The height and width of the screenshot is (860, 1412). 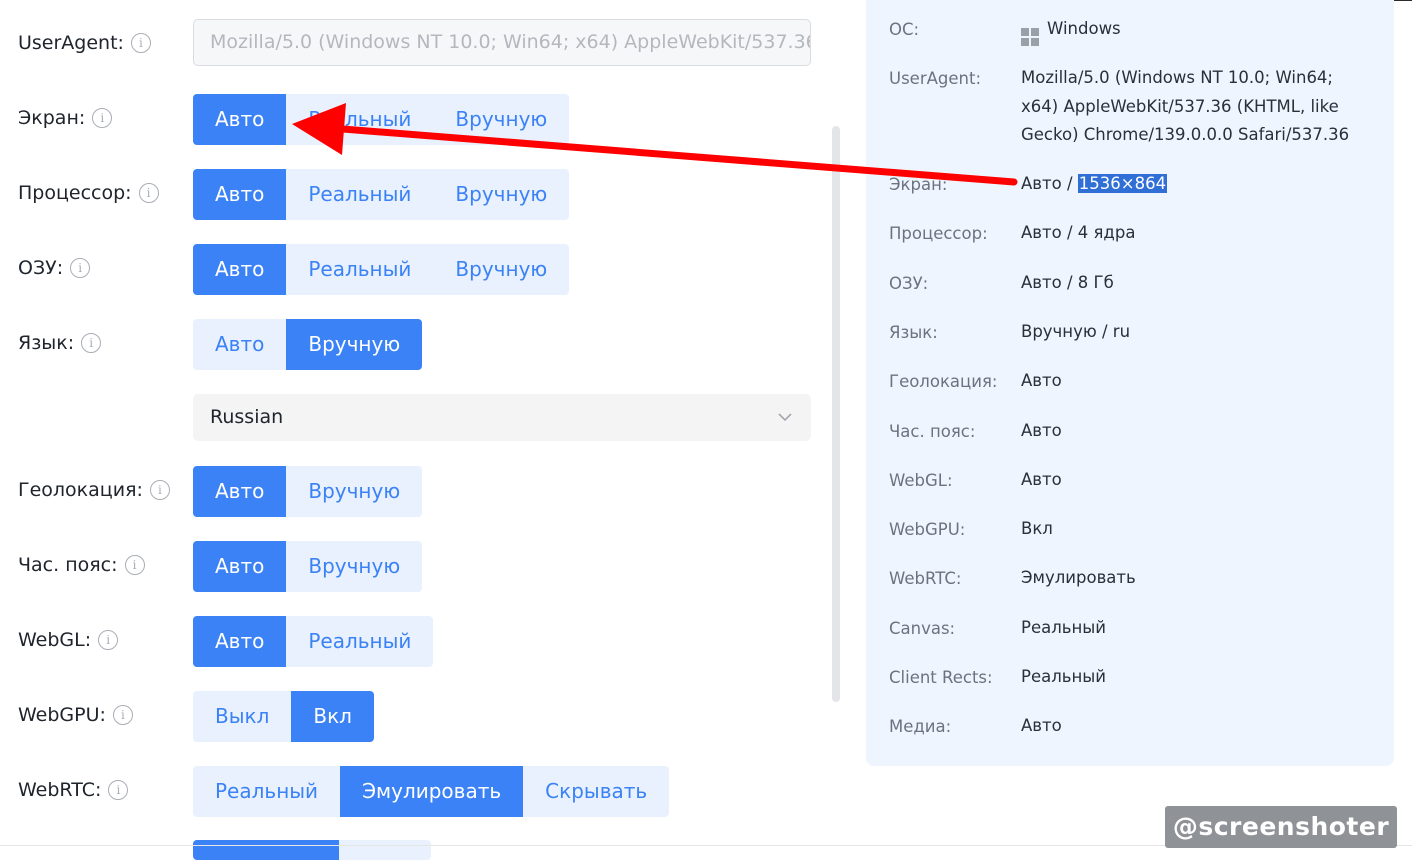 I want to click on webrtc-toggle: Реальный Эмулировать Скрывать, so click(x=431, y=791).